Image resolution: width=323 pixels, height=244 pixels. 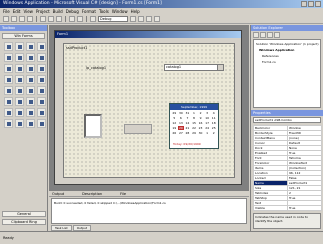 I want to click on richtextbox-tool-icon, so click(x=8, y=123).